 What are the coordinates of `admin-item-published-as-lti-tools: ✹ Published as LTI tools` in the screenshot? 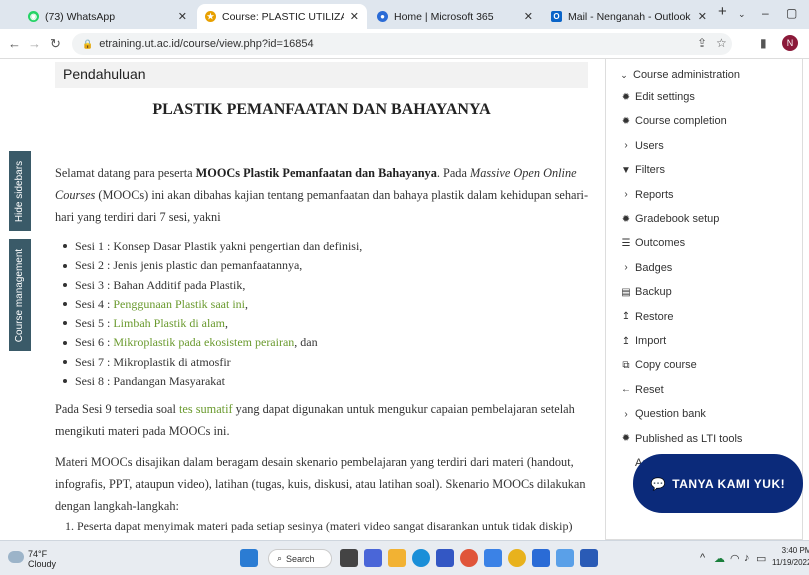 It's located at (681, 439).